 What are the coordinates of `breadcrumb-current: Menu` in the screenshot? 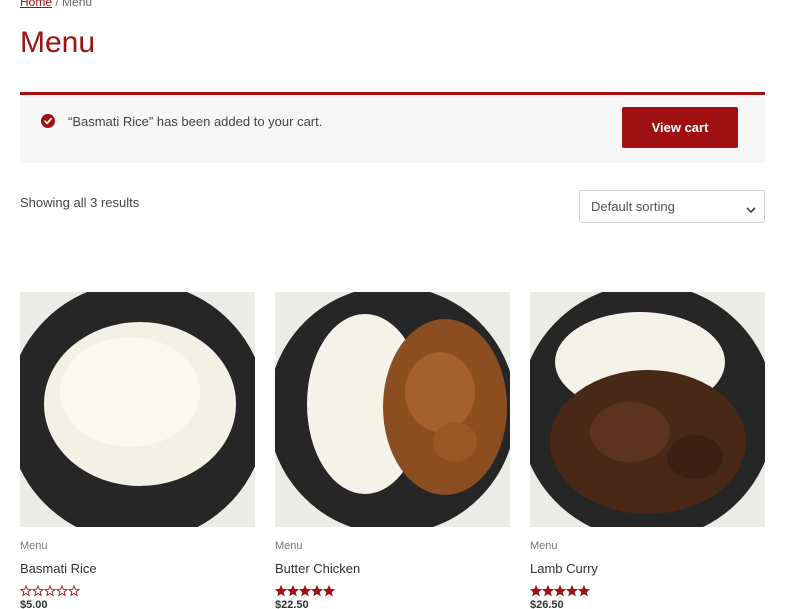 It's located at (77, 4).